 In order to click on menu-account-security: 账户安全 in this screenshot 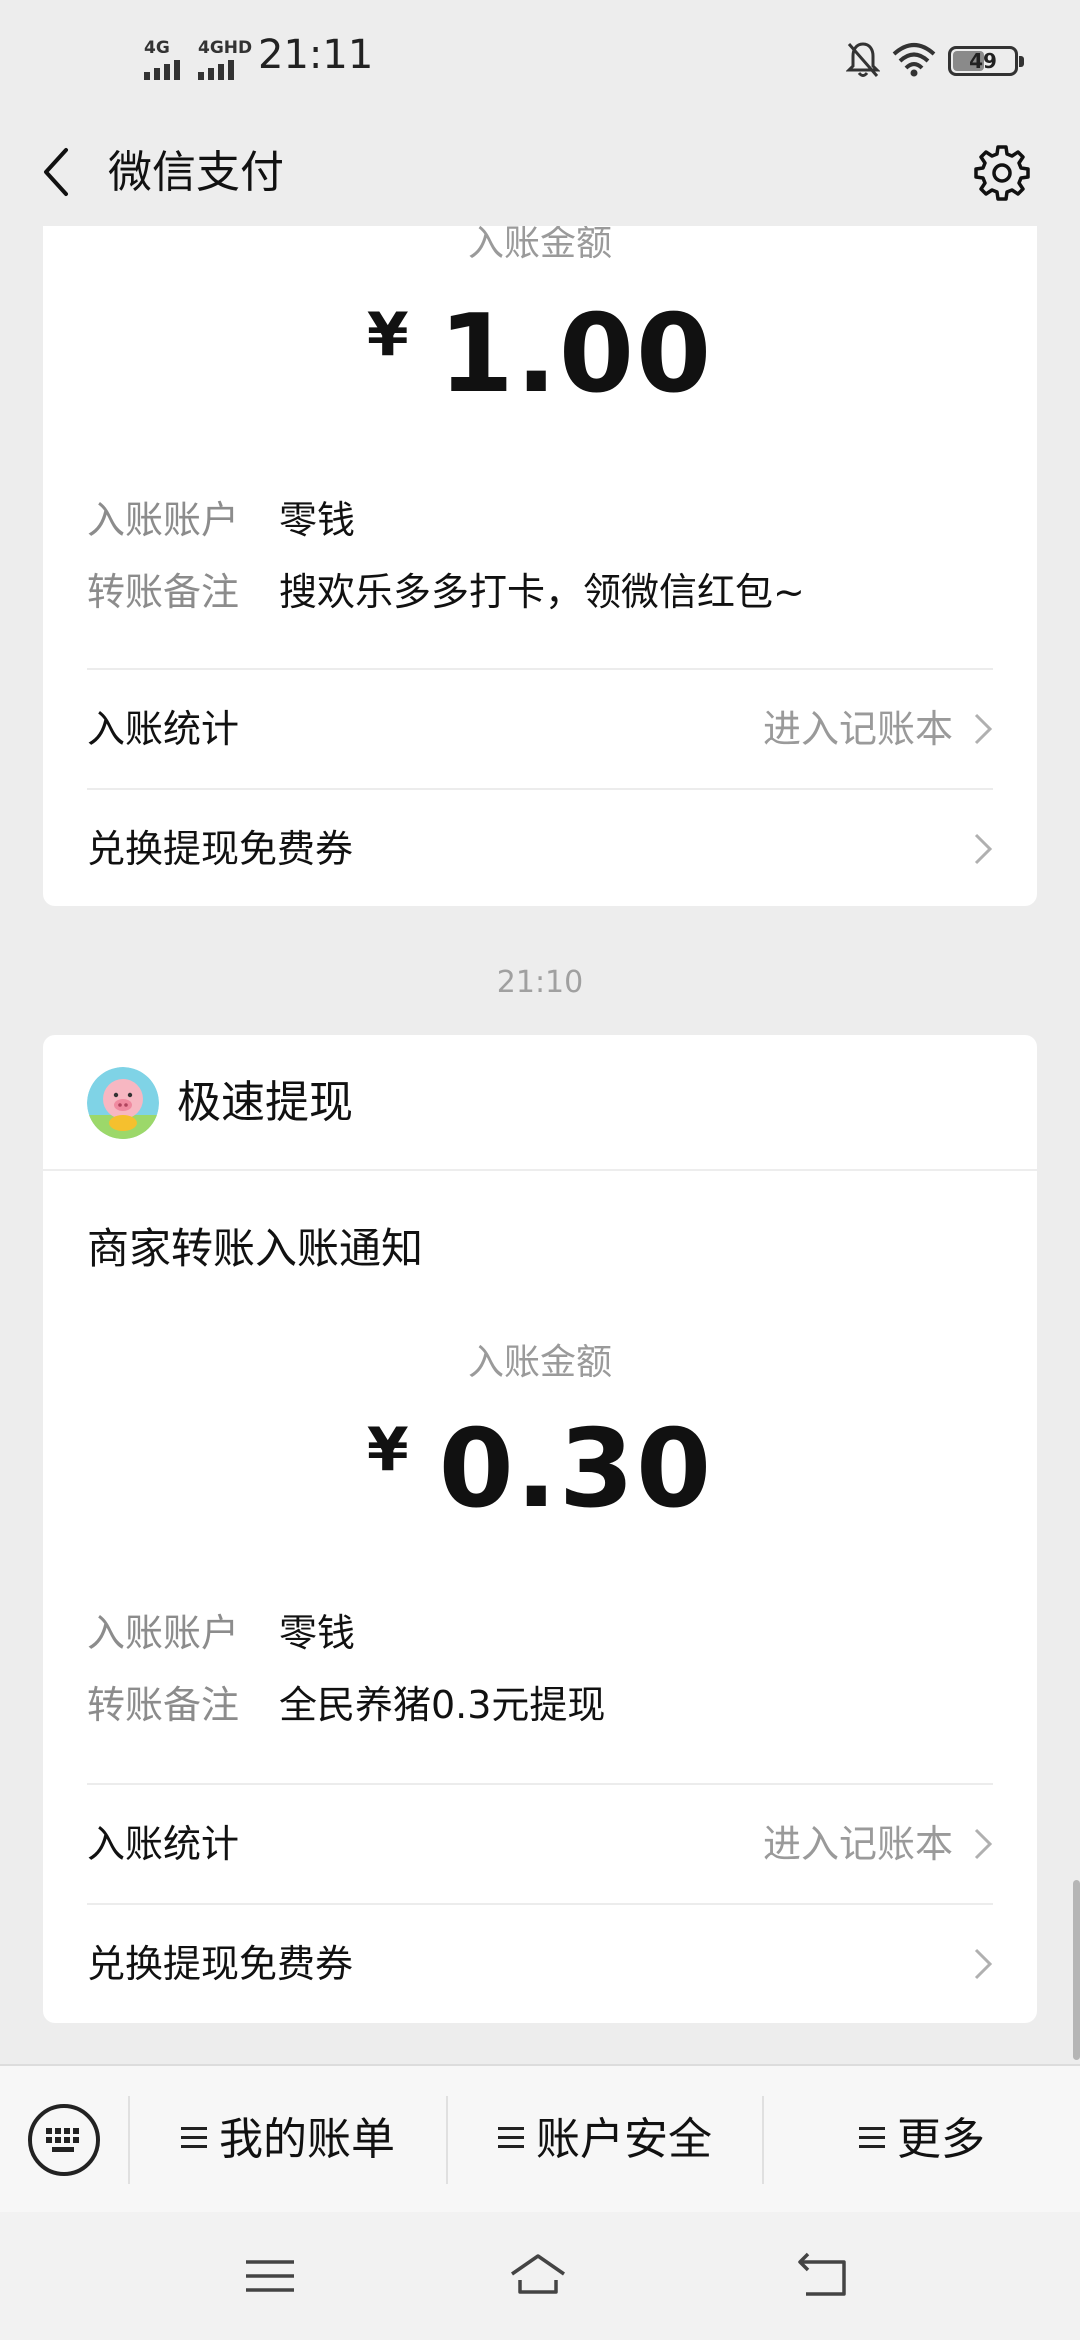, I will do `click(605, 2140)`.